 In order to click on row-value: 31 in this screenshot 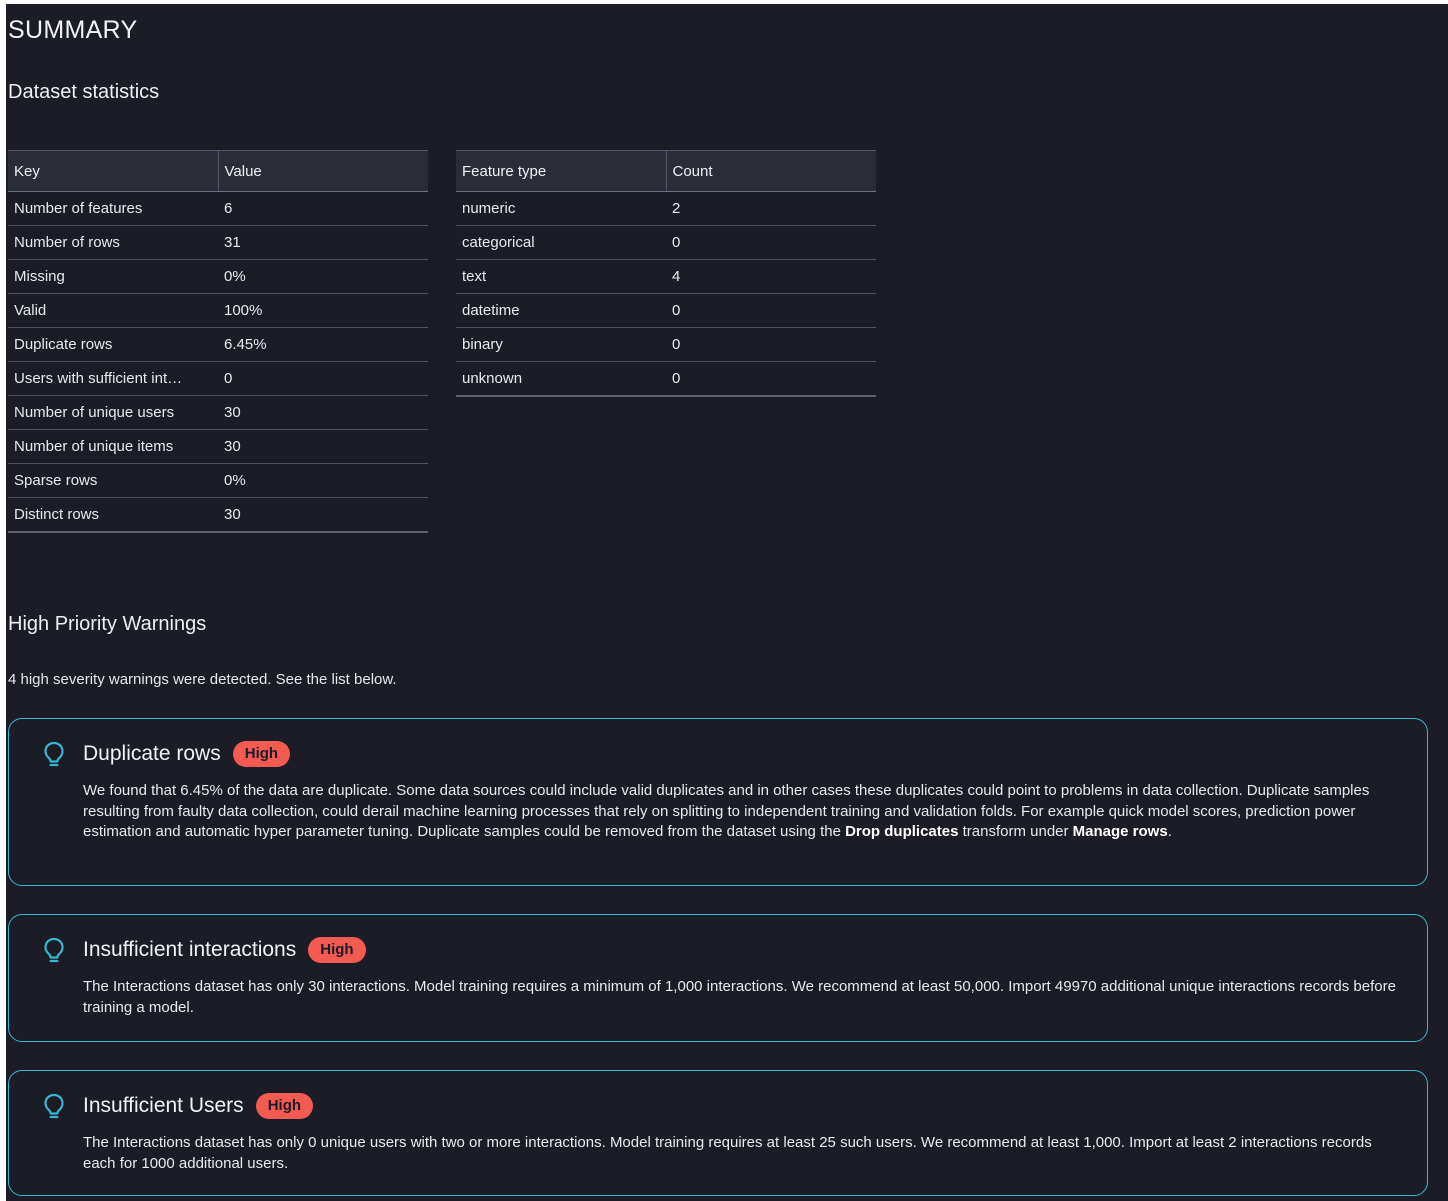, I will do `click(323, 242)`.